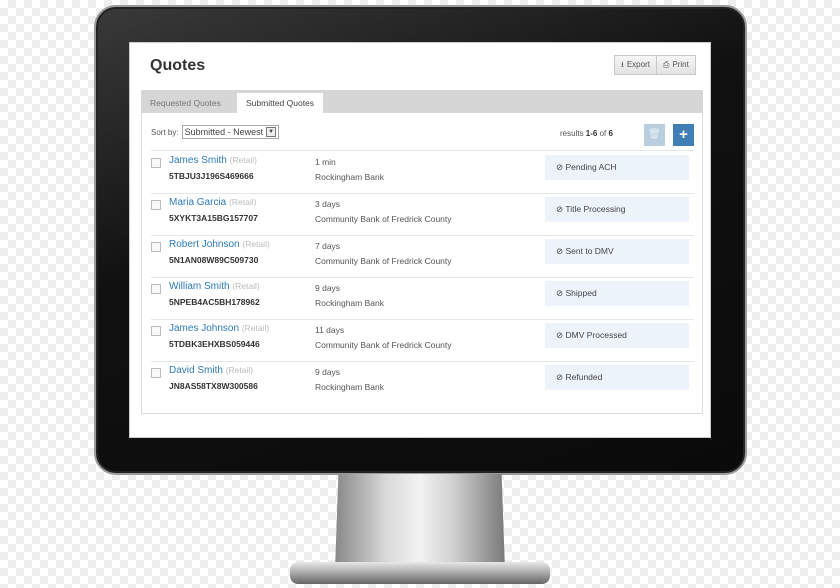 The height and width of the screenshot is (588, 840). Describe the element at coordinates (199, 286) in the screenshot. I see `customer-name-text: William Smith` at that location.